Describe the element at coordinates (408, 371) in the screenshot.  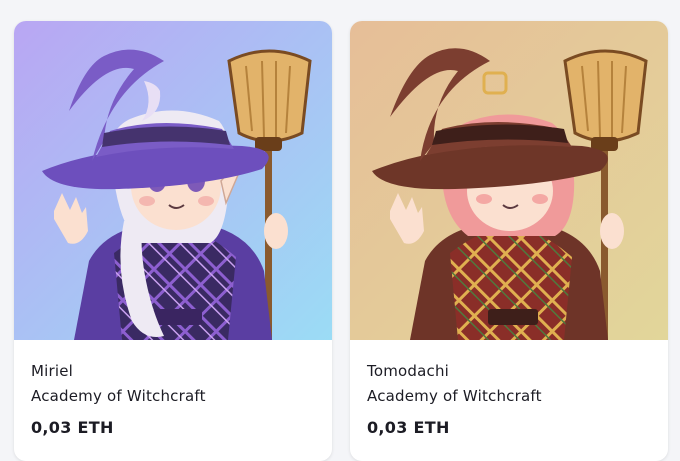
I see `nft-name: Tomodachi` at that location.